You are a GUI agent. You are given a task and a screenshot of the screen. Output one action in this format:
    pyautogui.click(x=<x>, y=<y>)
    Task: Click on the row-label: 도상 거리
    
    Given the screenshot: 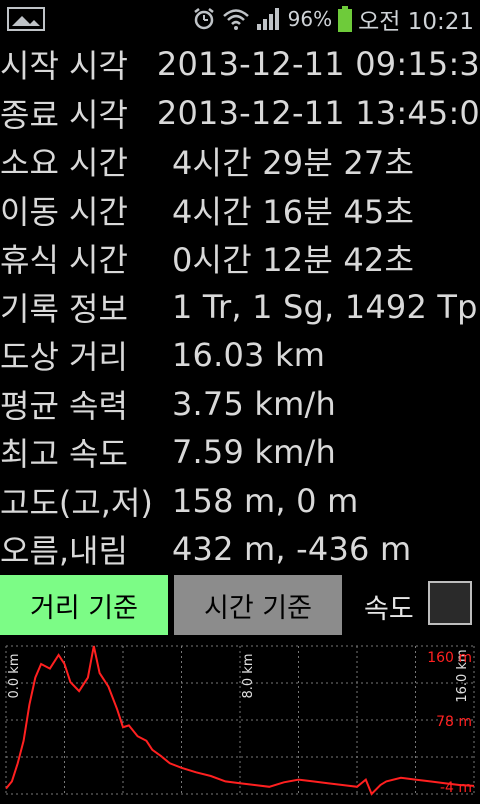 What is the action you would take?
    pyautogui.click(x=64, y=357)
    